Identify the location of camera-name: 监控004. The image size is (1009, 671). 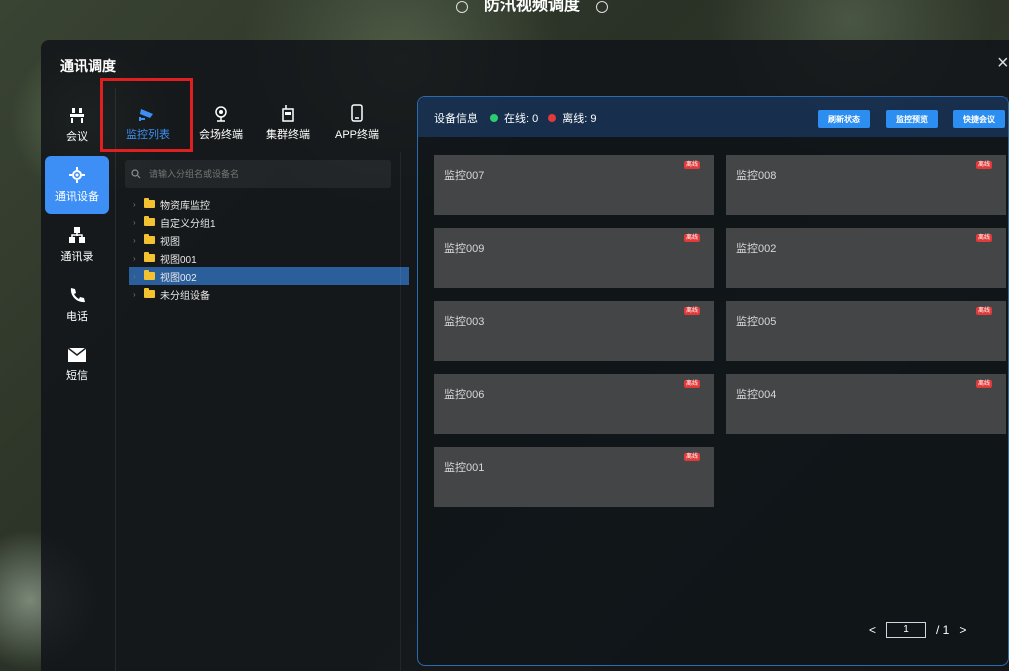
(756, 395).